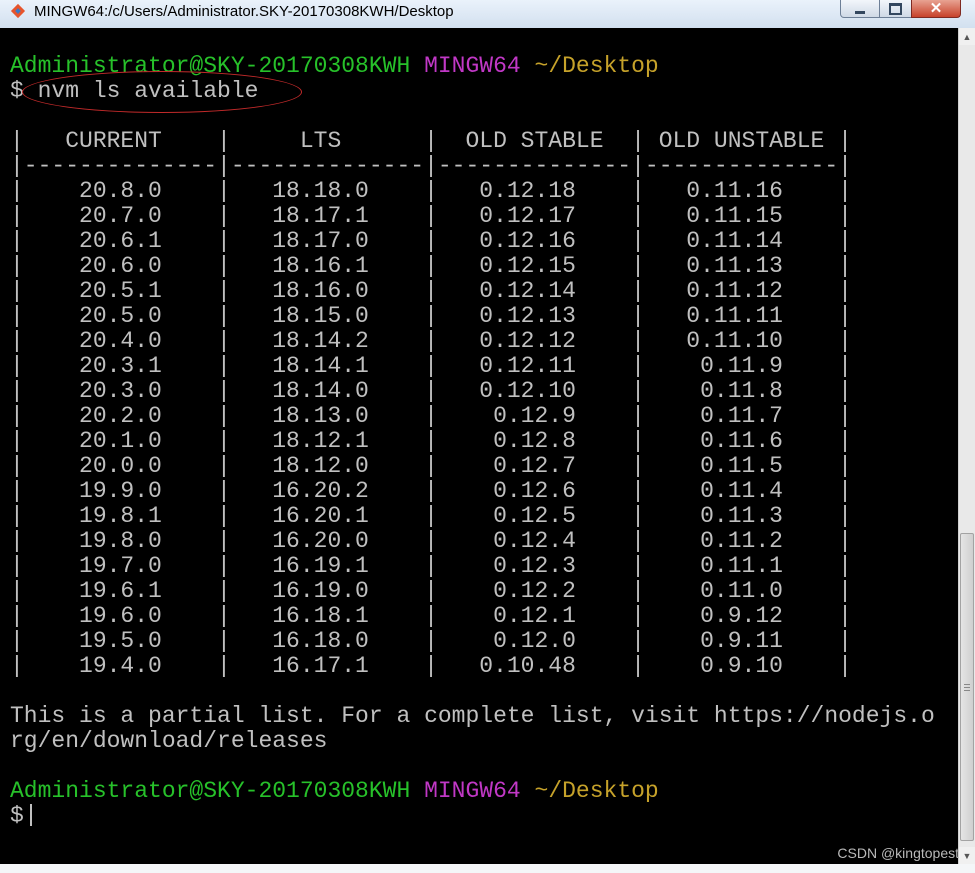 This screenshot has width=975, height=873. I want to click on prompt-user-host: Administrator@SKY-20170308KWH, so click(210, 791).